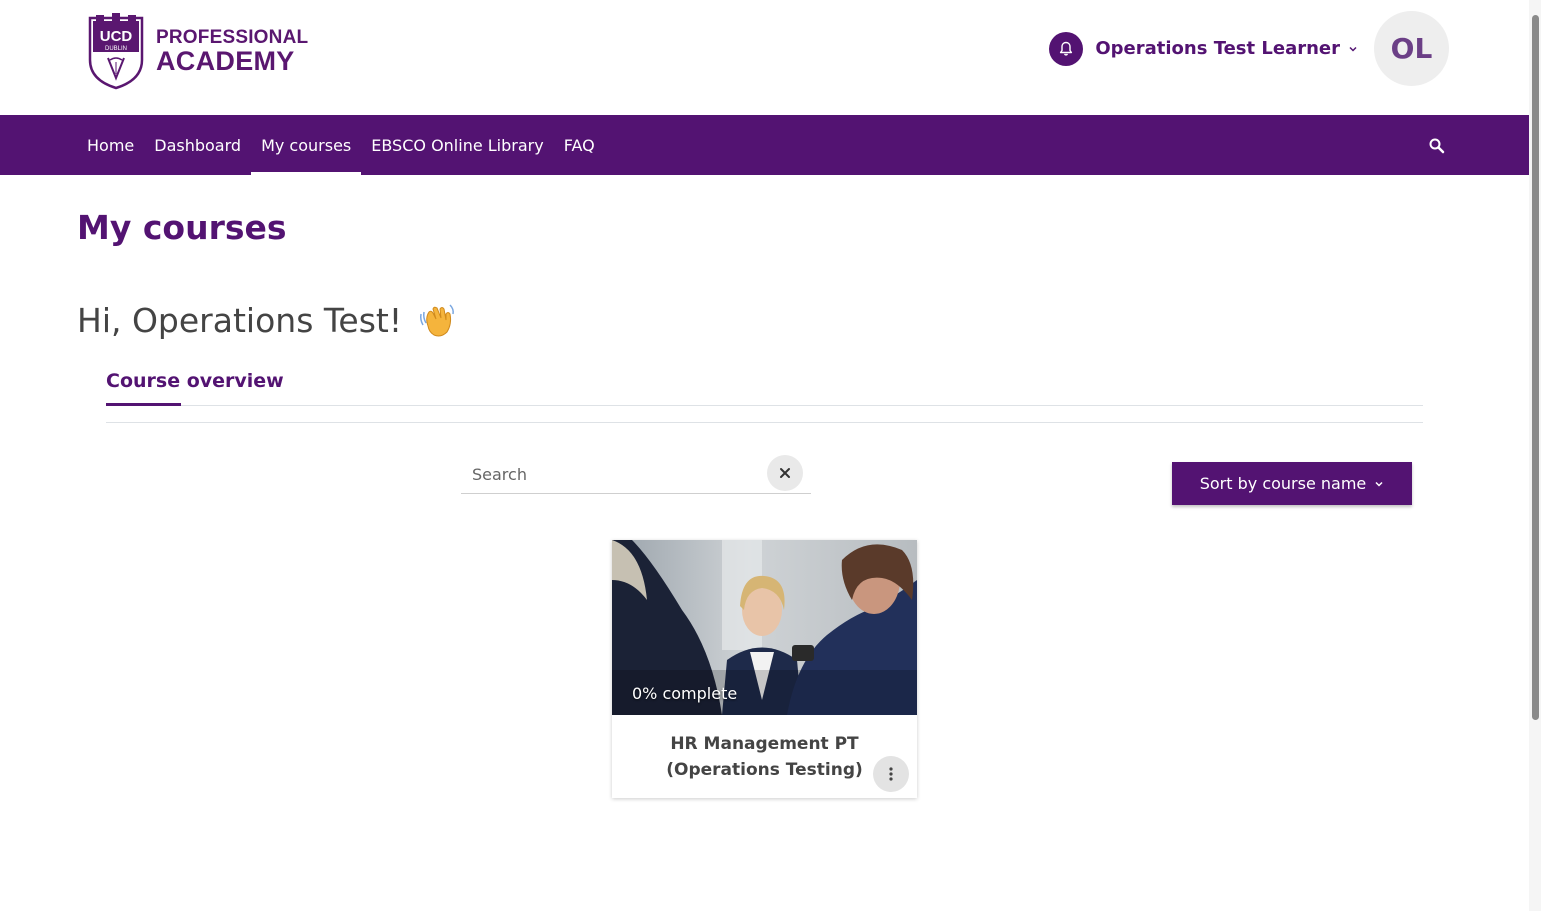  I want to click on shield-text-bottom: DUBLIN, so click(116, 49).